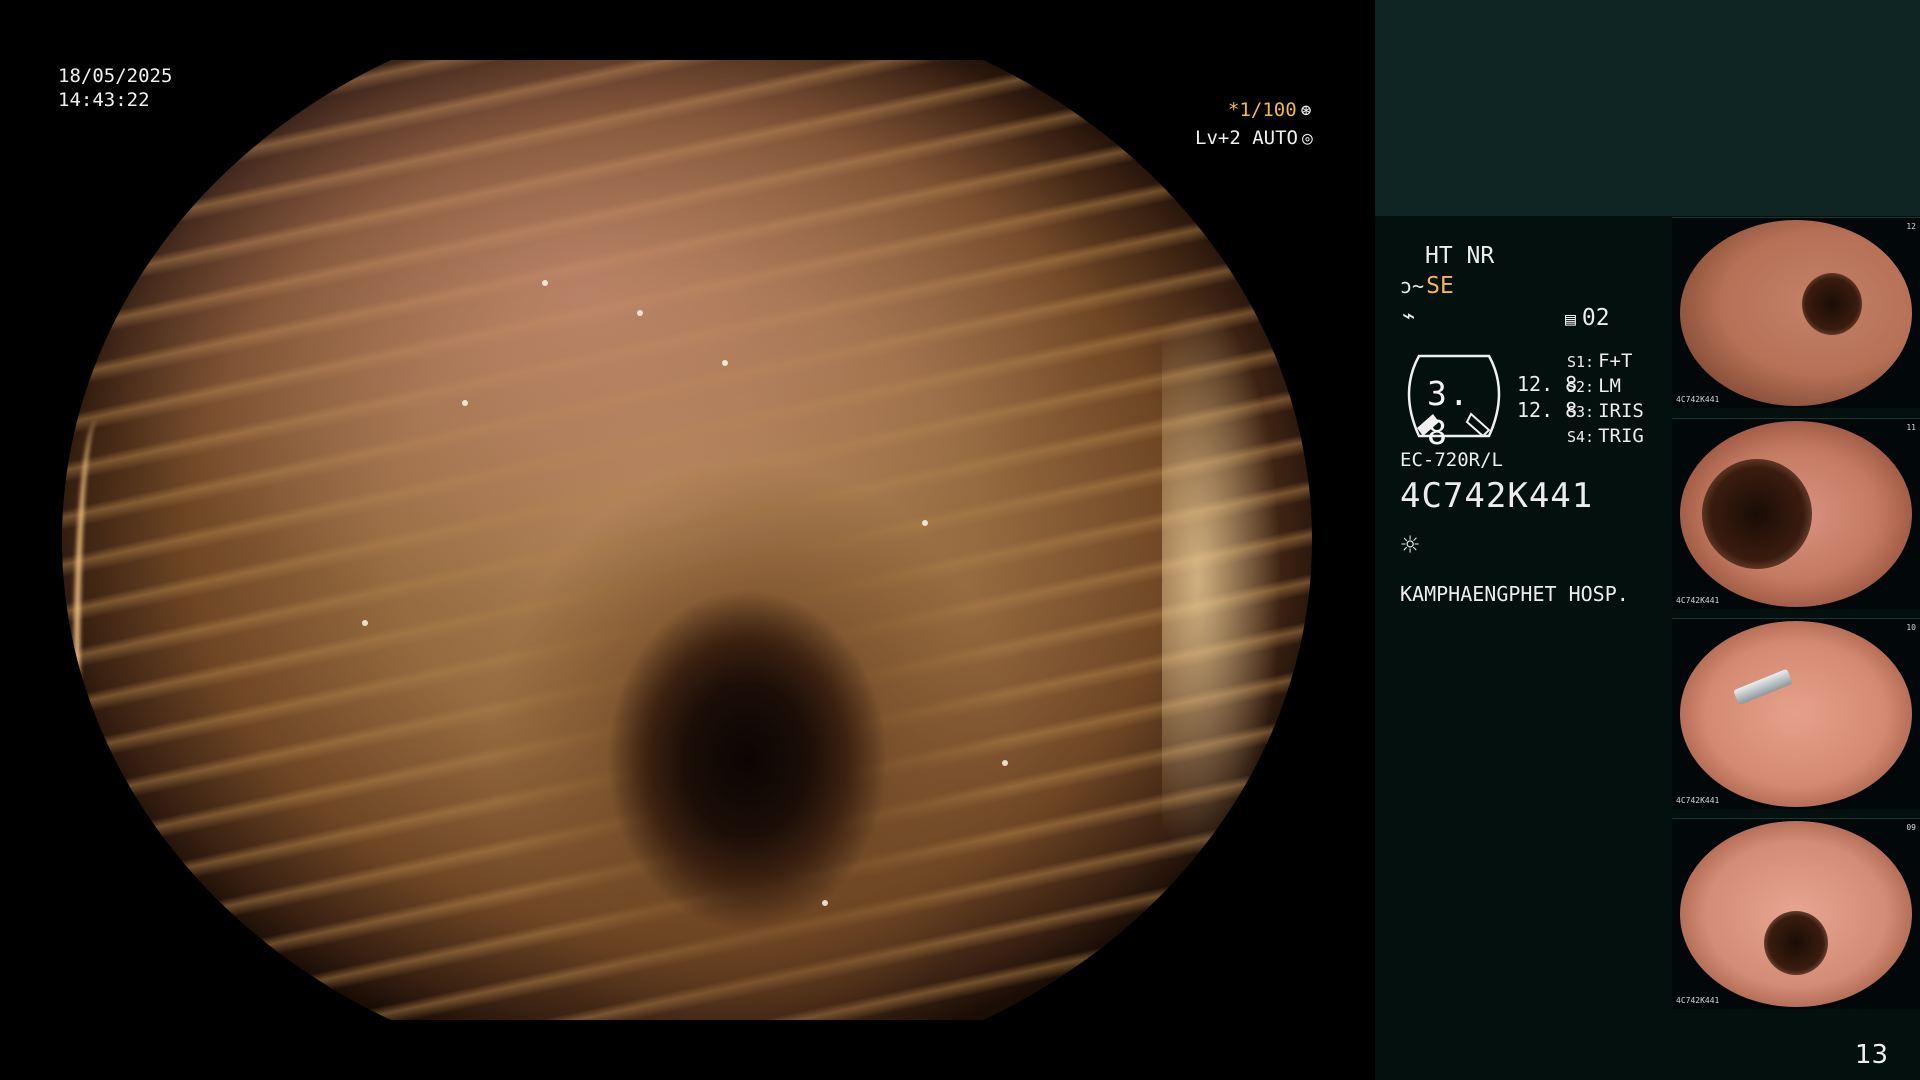 Image resolution: width=1920 pixels, height=1080 pixels. I want to click on structure-icon: ɔ~, so click(1412, 286).